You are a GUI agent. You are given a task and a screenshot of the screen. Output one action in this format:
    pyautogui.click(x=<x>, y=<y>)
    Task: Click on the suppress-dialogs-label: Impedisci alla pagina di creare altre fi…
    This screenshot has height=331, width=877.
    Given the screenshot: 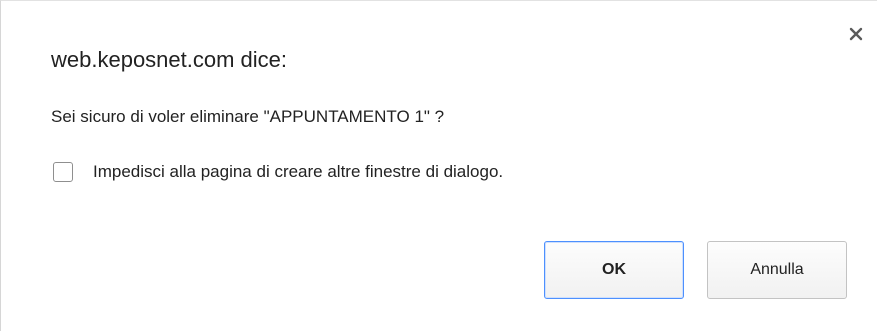 What is the action you would take?
    pyautogui.click(x=298, y=171)
    